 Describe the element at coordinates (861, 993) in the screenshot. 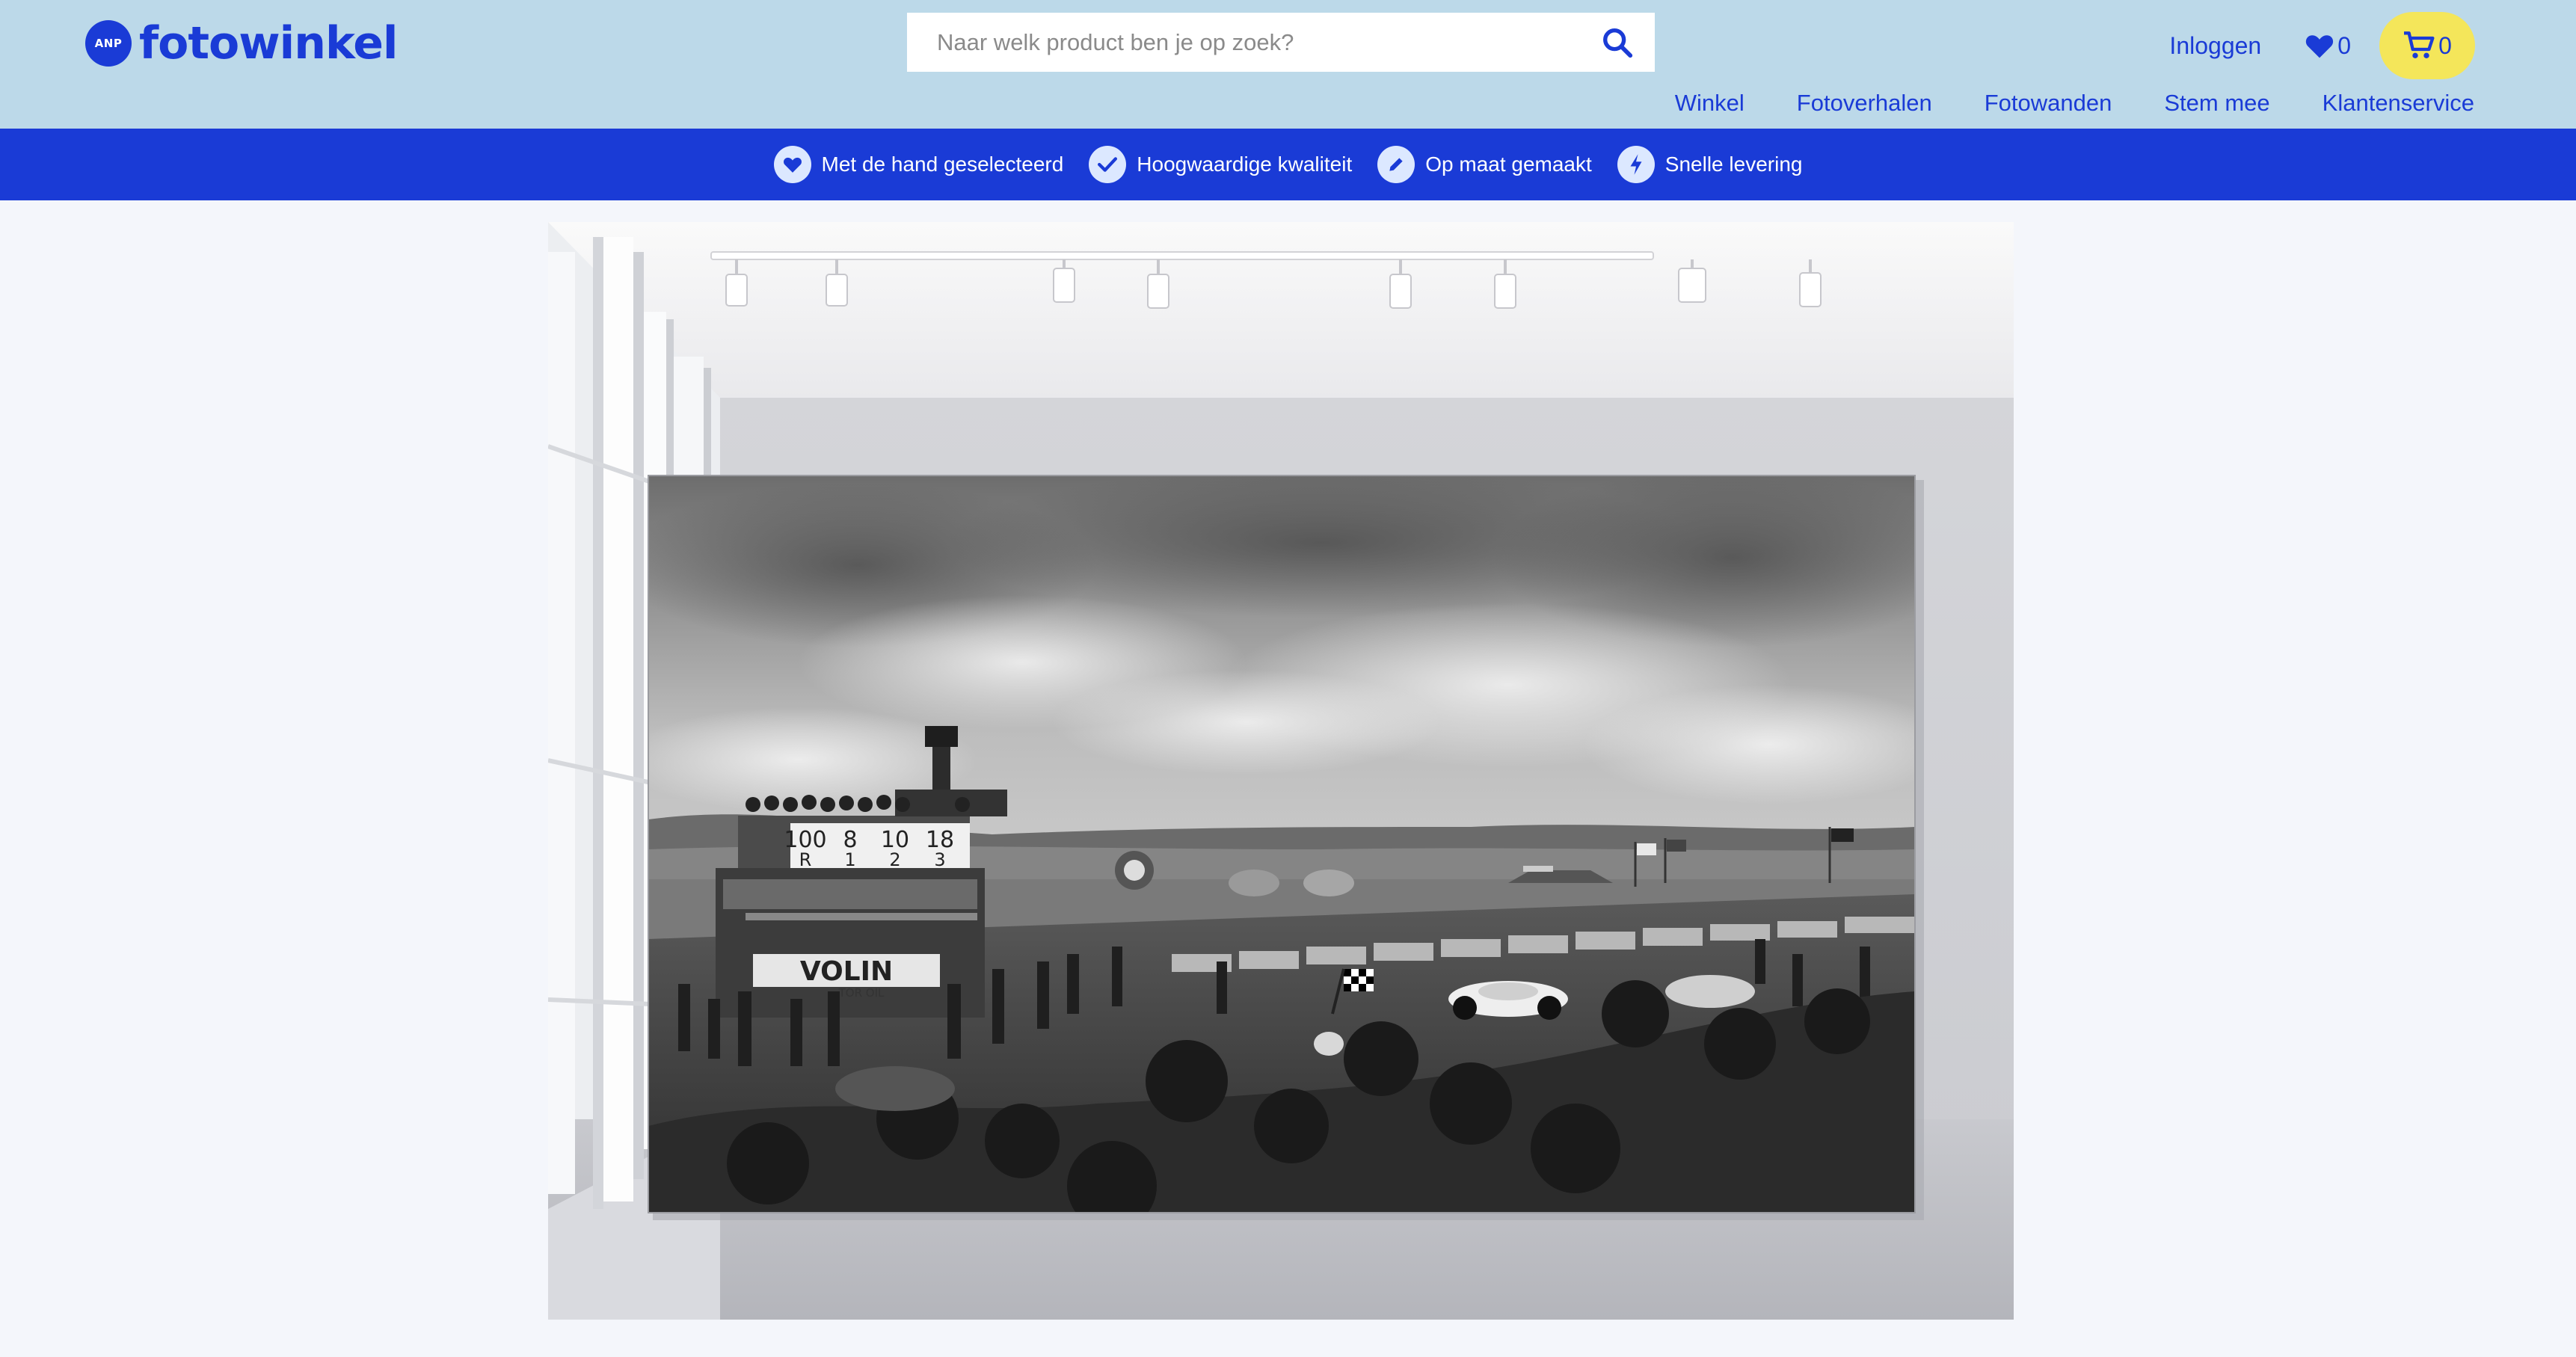

I see `banner-subtext: TOR OIL` at that location.